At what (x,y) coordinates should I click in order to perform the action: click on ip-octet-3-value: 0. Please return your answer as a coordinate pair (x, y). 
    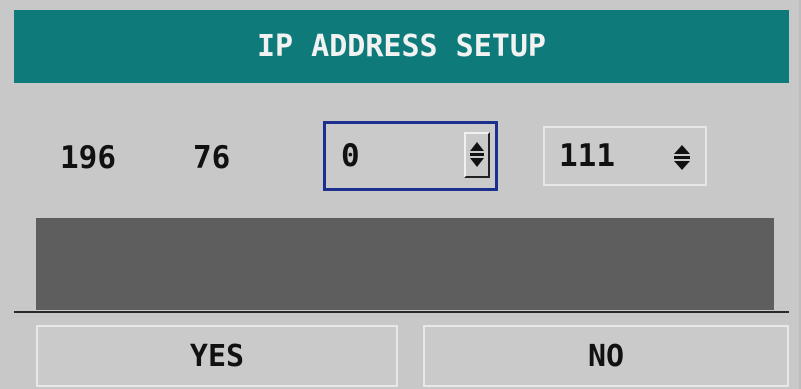
    Looking at the image, I should click on (350, 156).